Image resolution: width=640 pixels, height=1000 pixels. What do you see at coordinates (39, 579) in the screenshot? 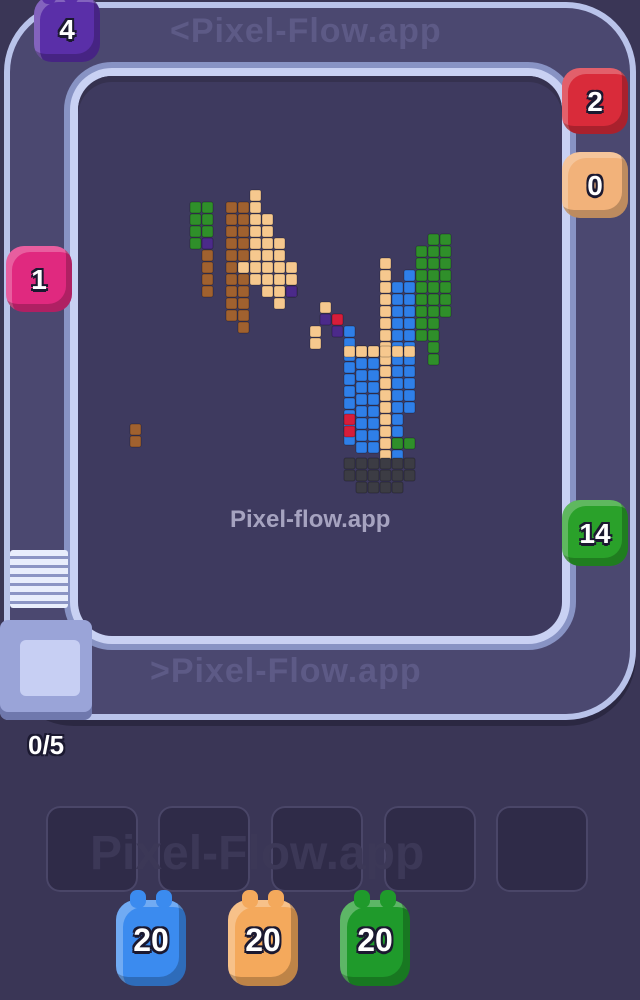
I see `belt-gate` at bounding box center [39, 579].